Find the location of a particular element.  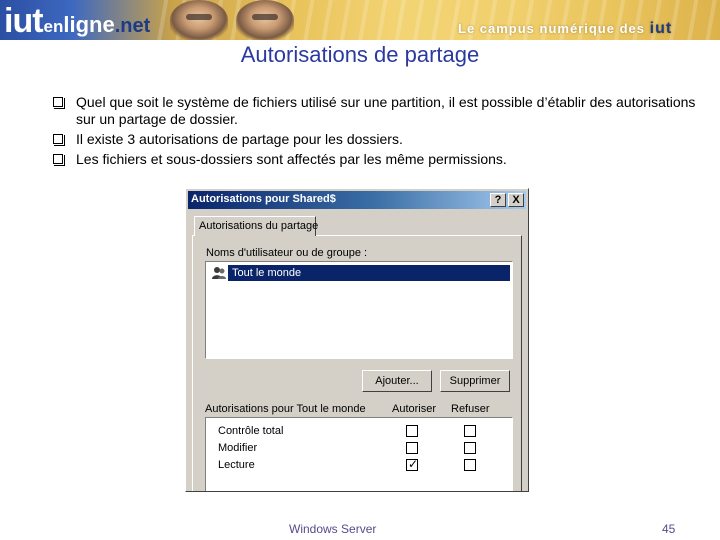

permission-row-full-control: Contrôle total is located at coordinates (363, 432).